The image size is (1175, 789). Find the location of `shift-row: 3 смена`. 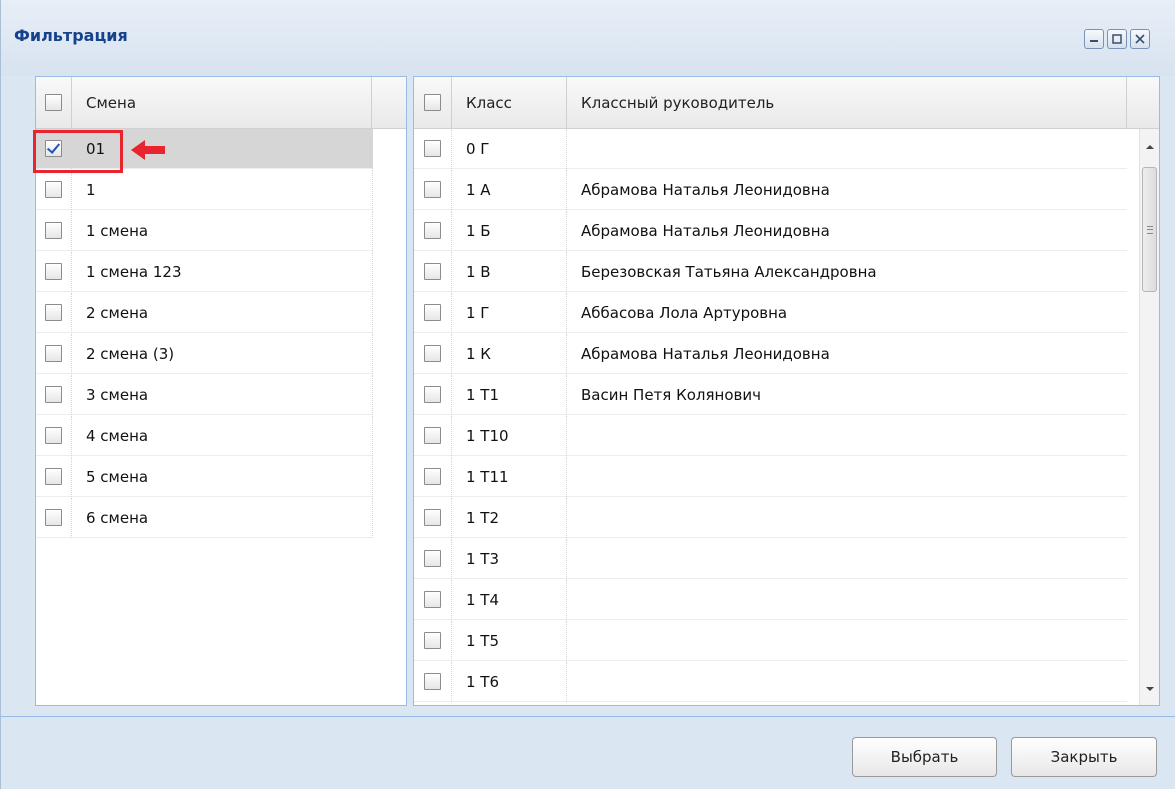

shift-row: 3 смена is located at coordinates (204, 395).